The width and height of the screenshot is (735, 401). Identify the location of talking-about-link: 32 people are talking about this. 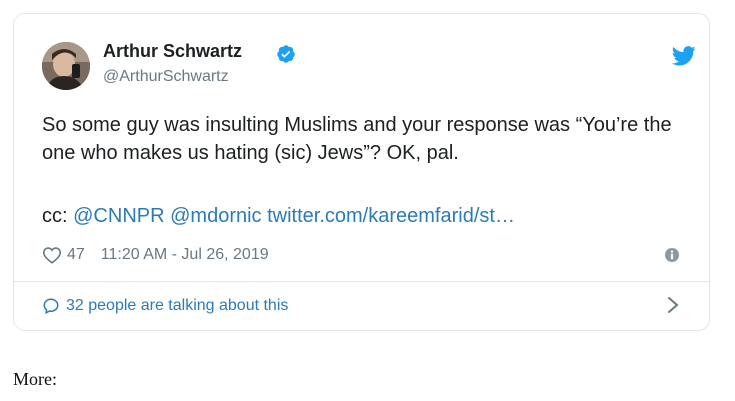
(165, 306).